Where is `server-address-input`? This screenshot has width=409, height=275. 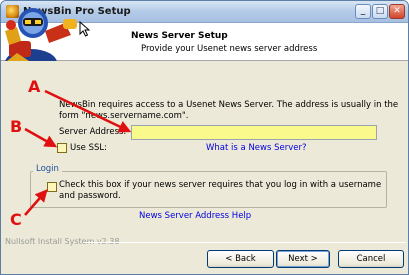 server-address-input is located at coordinates (254, 132).